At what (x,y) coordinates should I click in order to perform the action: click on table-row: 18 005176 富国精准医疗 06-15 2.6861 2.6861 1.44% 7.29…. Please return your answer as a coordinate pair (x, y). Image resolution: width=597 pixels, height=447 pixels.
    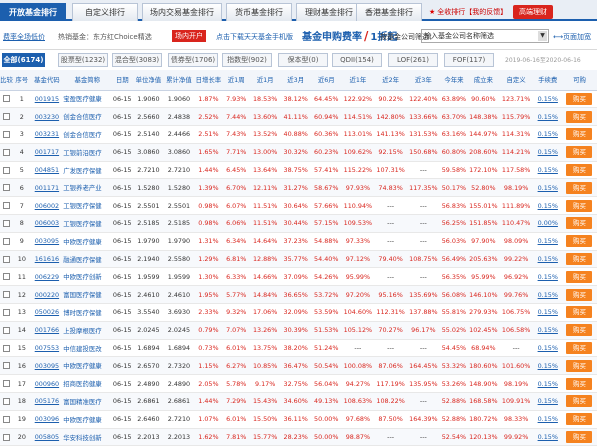
    Looking at the image, I should click on (298, 401).